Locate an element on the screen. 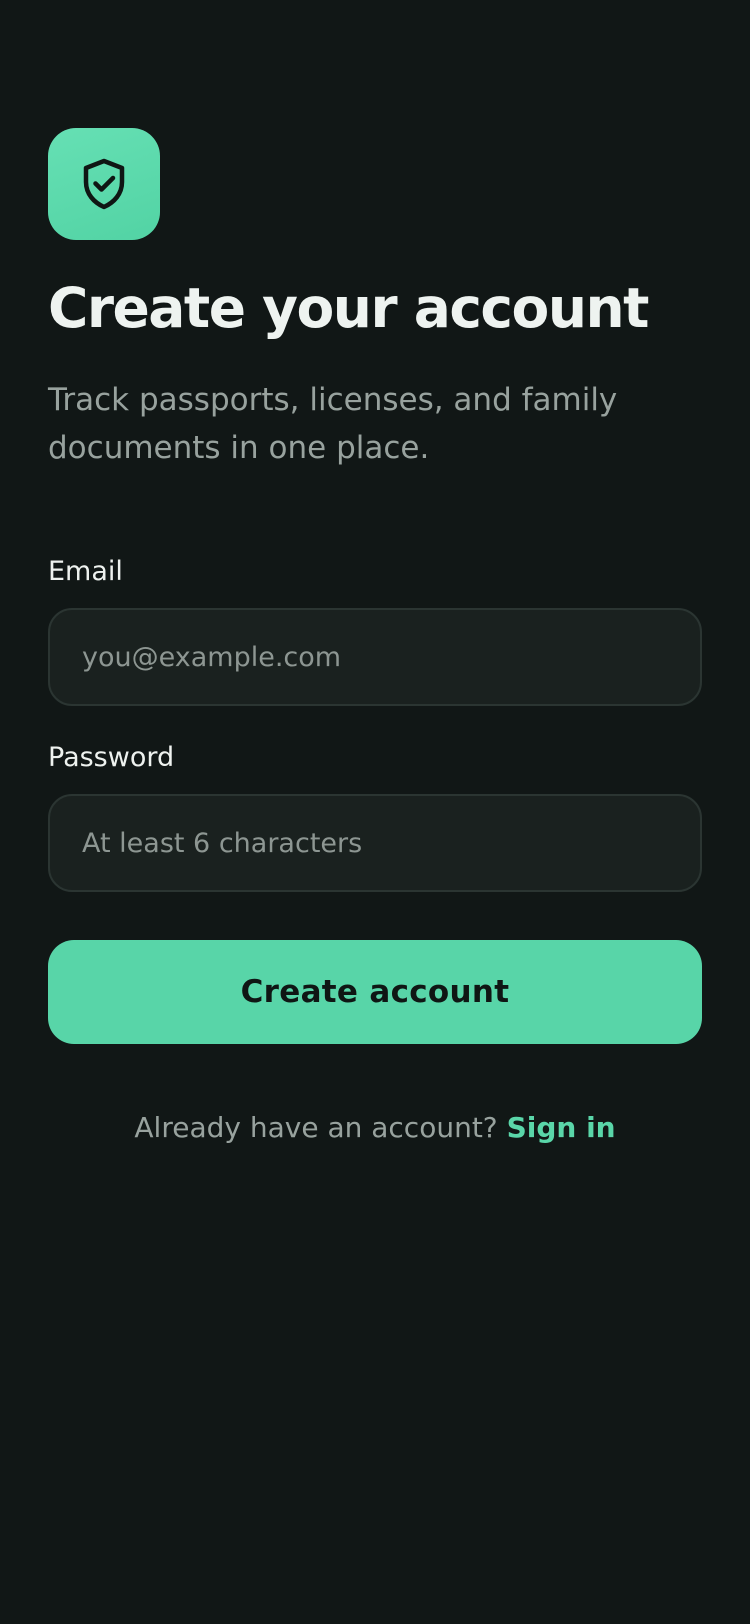 Image resolution: width=750 pixels, height=1624 pixels. sign-in-link: Sign in is located at coordinates (561, 1127).